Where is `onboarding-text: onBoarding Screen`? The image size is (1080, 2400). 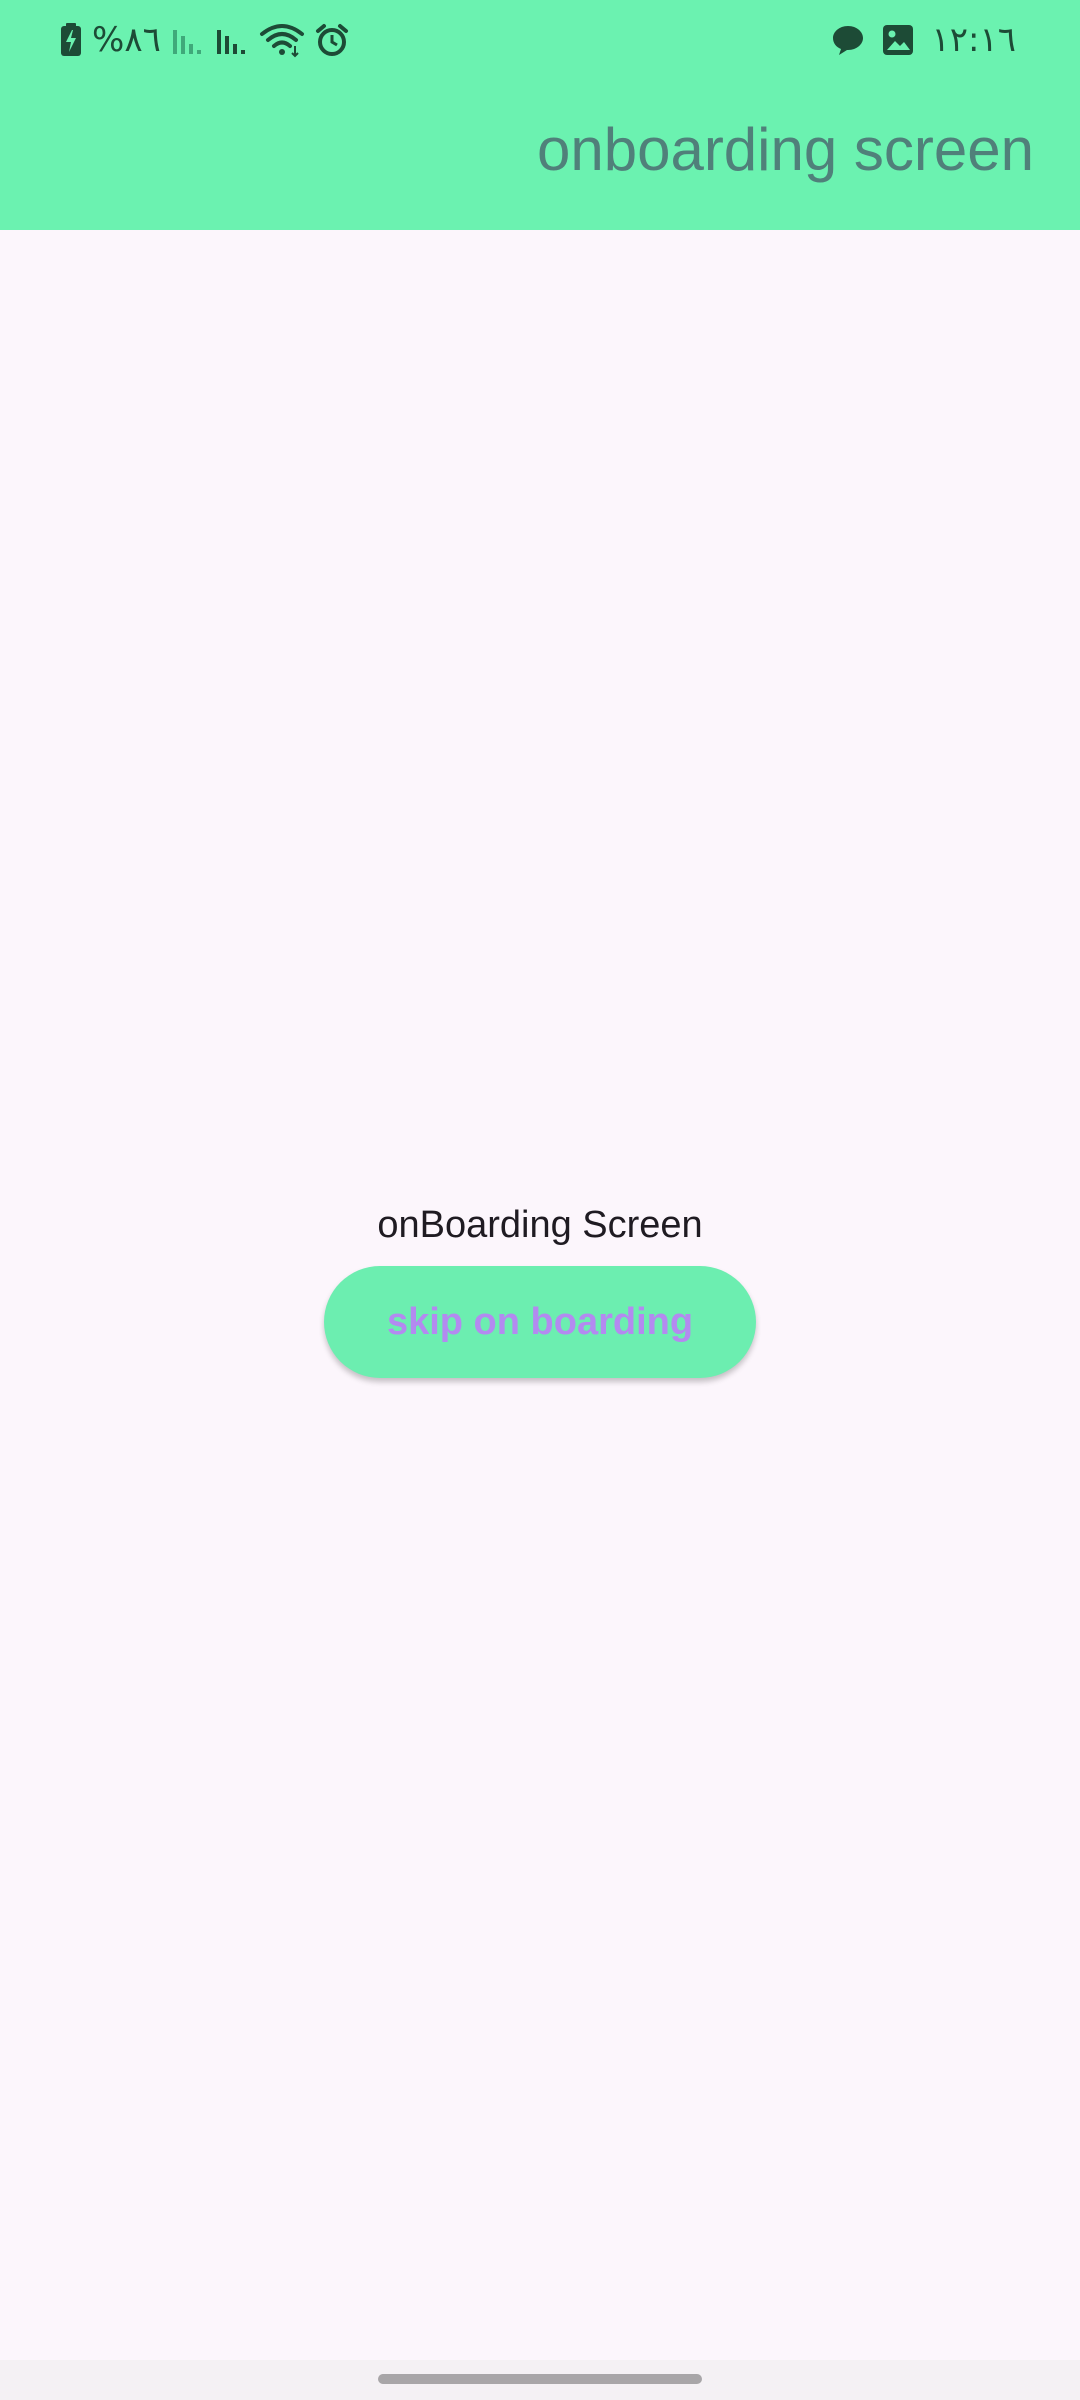
onboarding-text: onBoarding Screen is located at coordinates (540, 1225).